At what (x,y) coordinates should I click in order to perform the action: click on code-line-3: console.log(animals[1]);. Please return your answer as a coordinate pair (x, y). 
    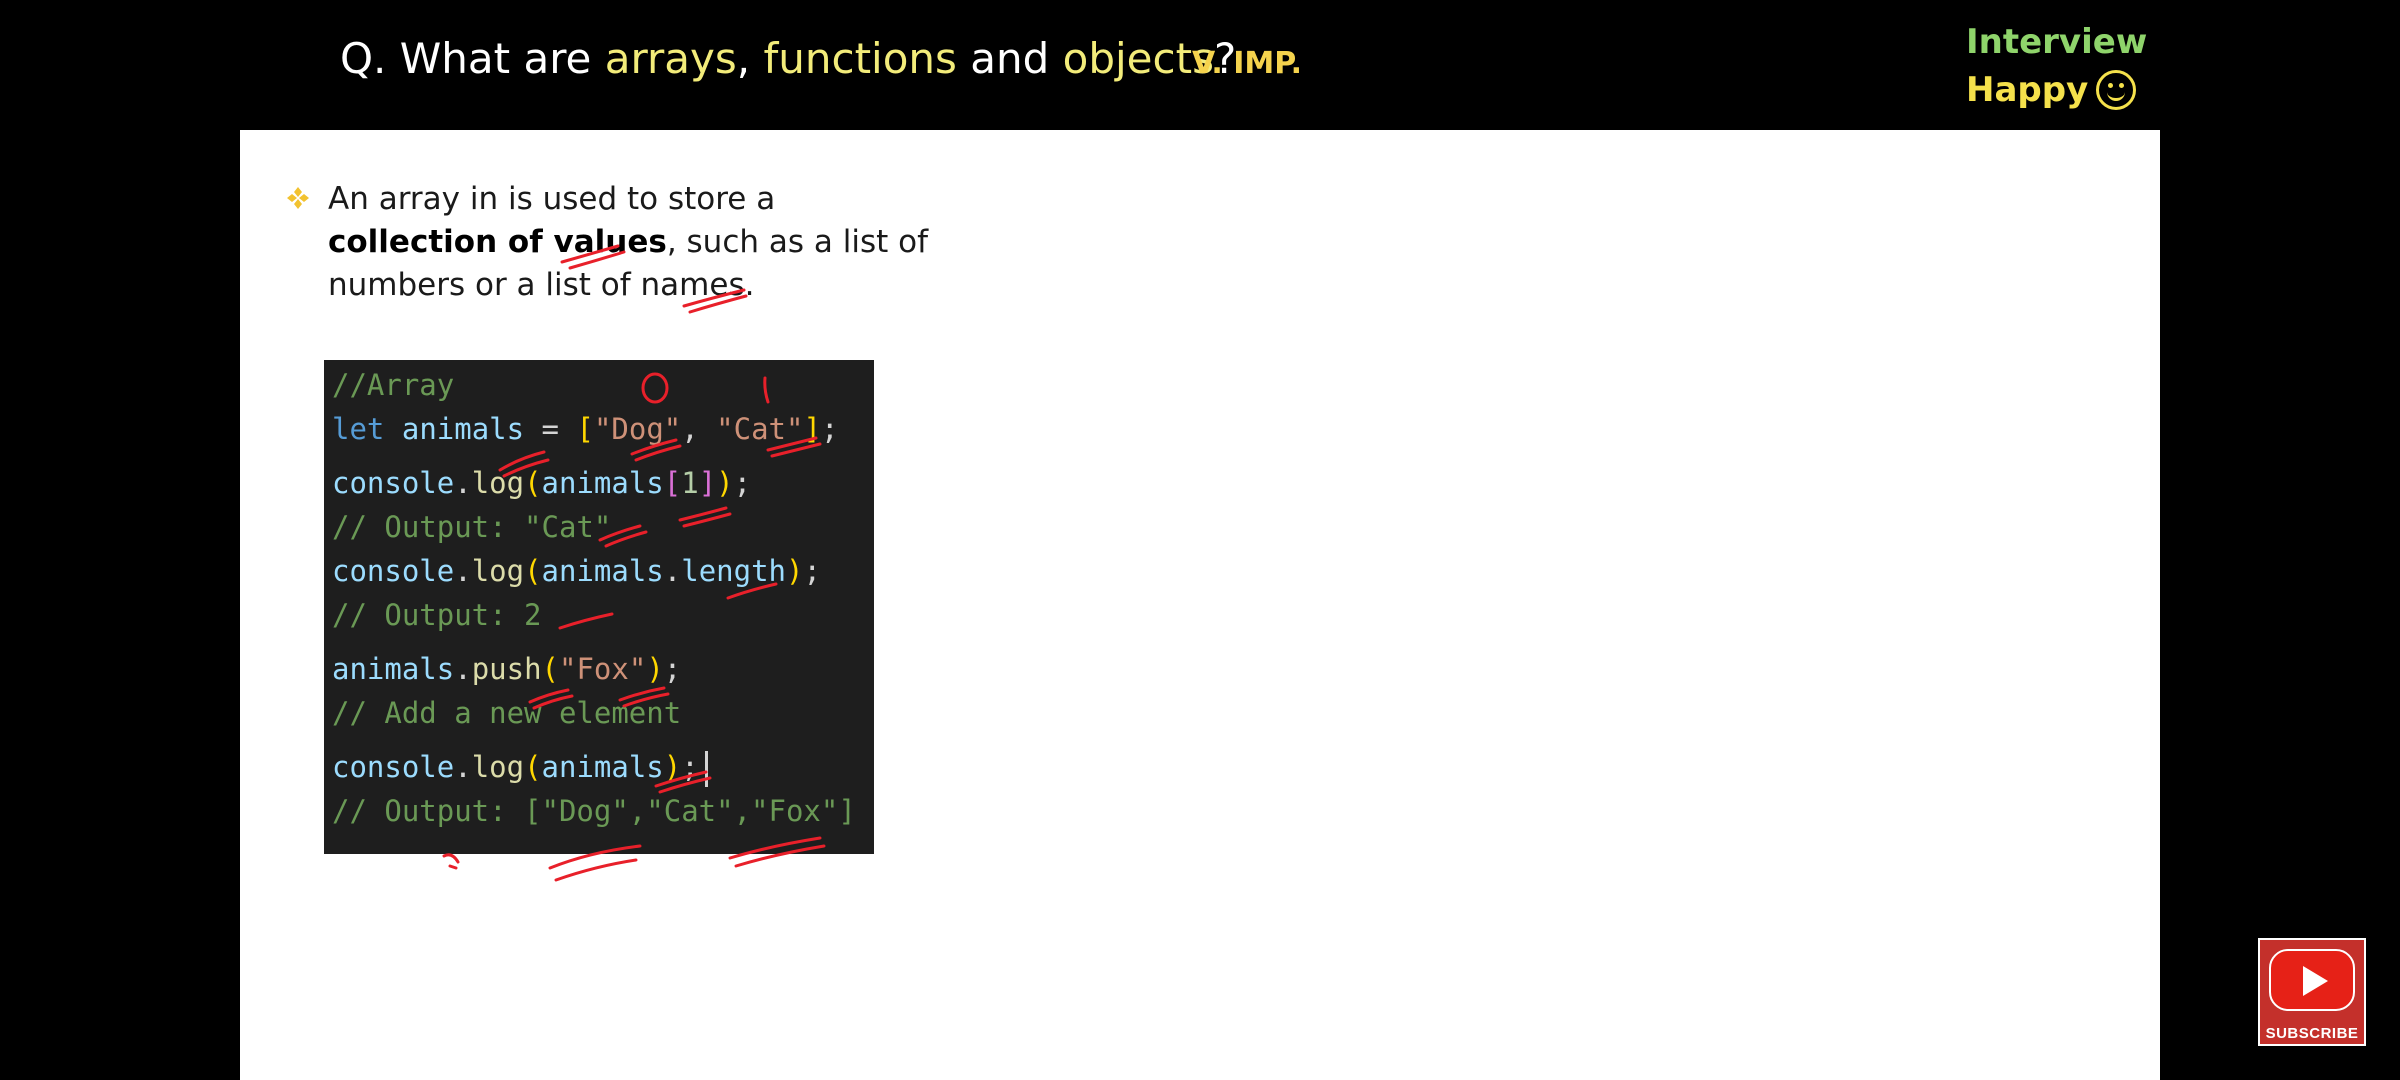
    Looking at the image, I should click on (542, 483).